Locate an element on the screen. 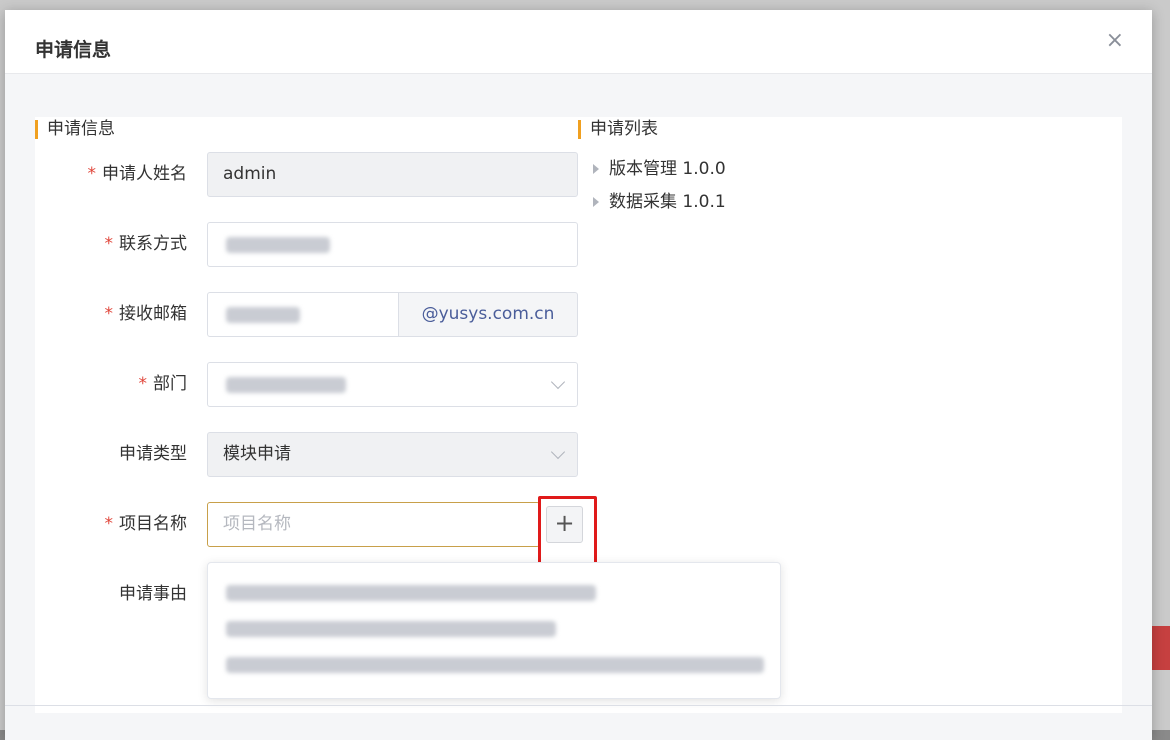 This screenshot has height=740, width=1170. contact-input is located at coordinates (392, 244).